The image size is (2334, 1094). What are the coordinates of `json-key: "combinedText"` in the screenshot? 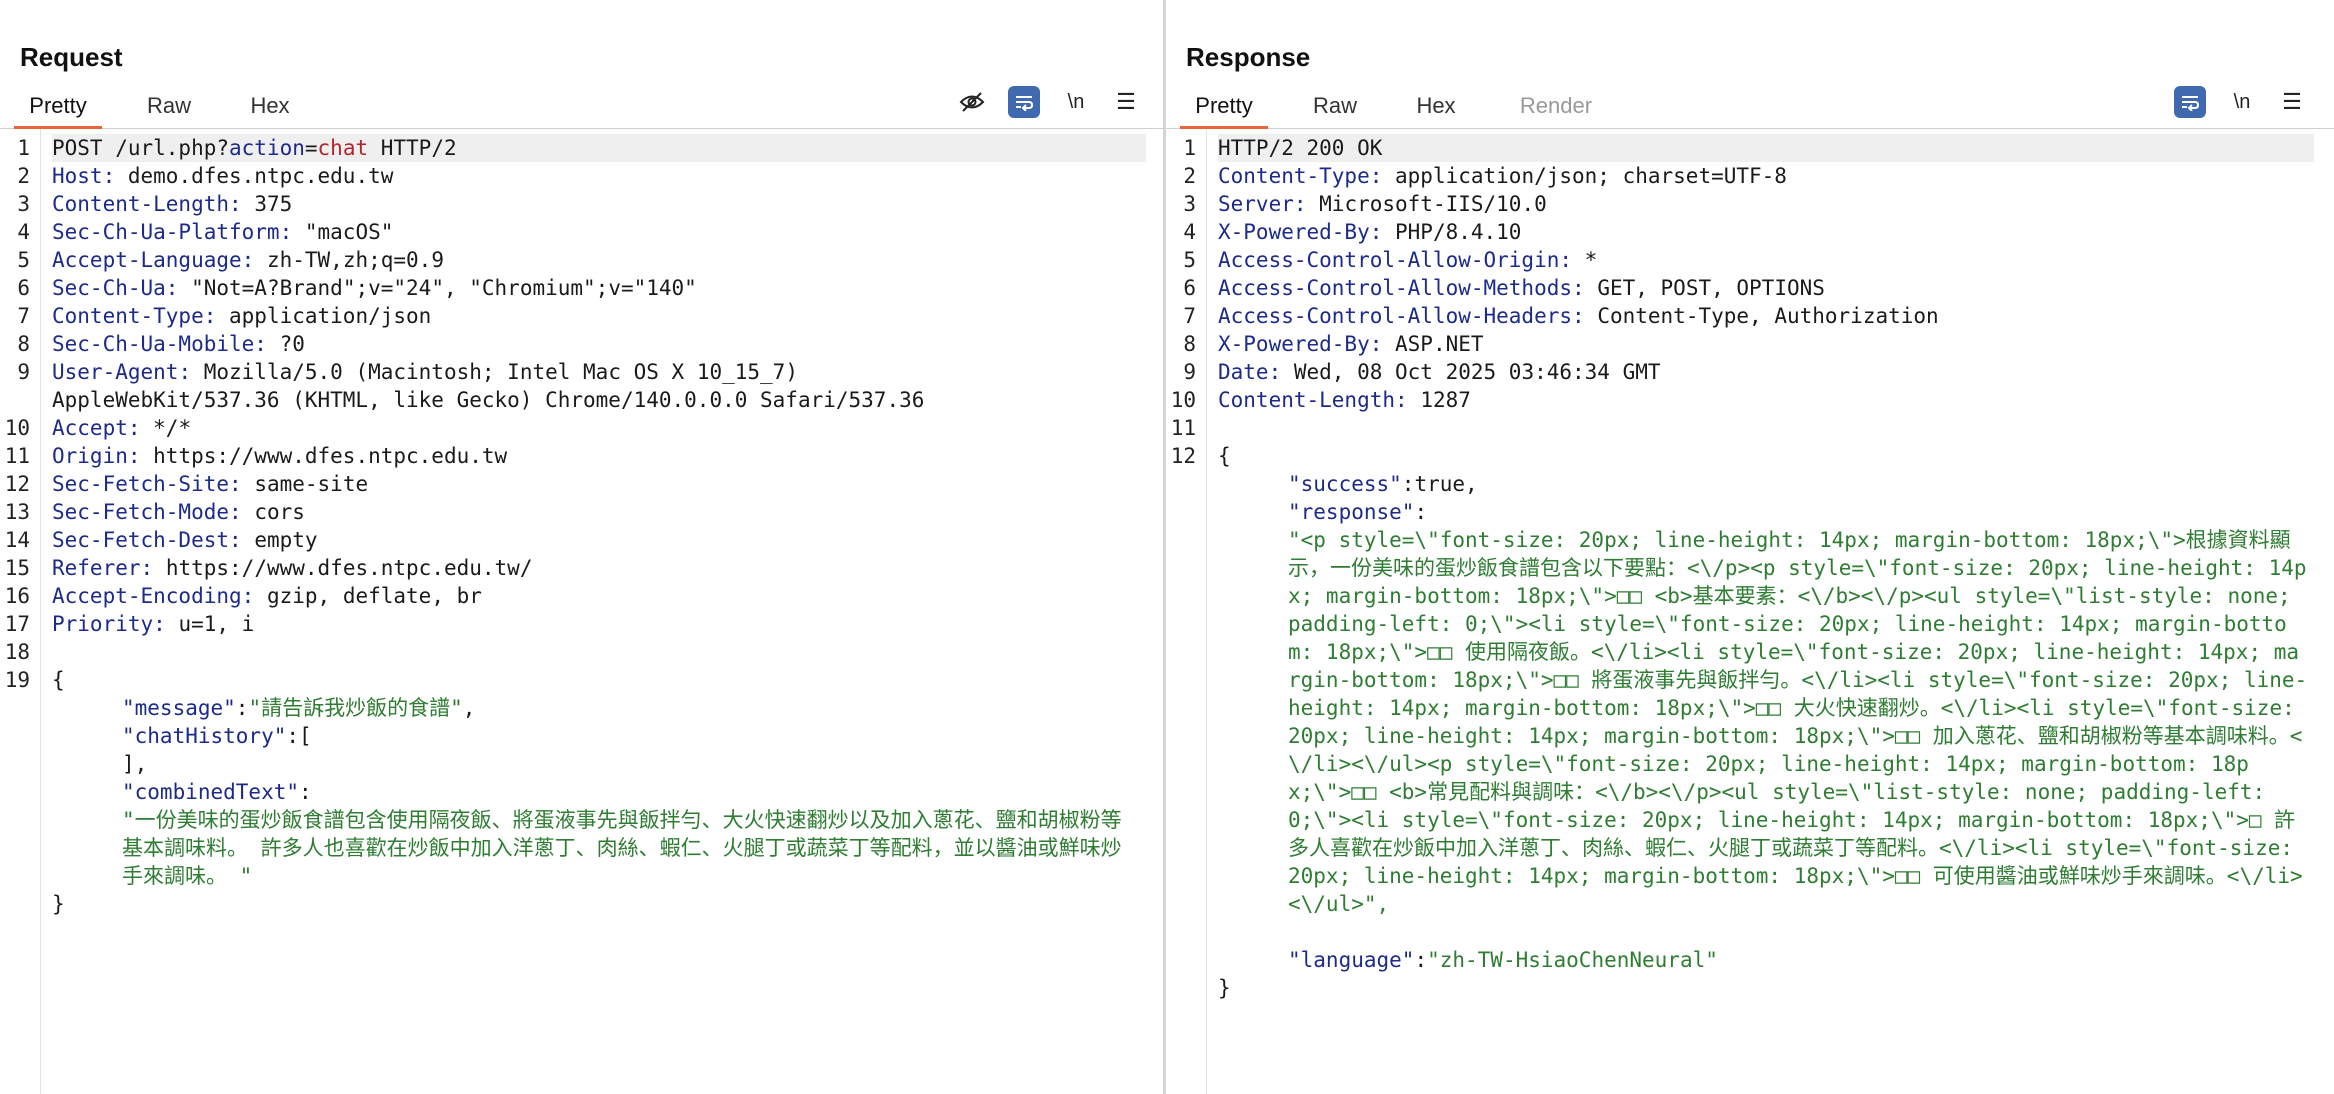 It's located at (211, 792).